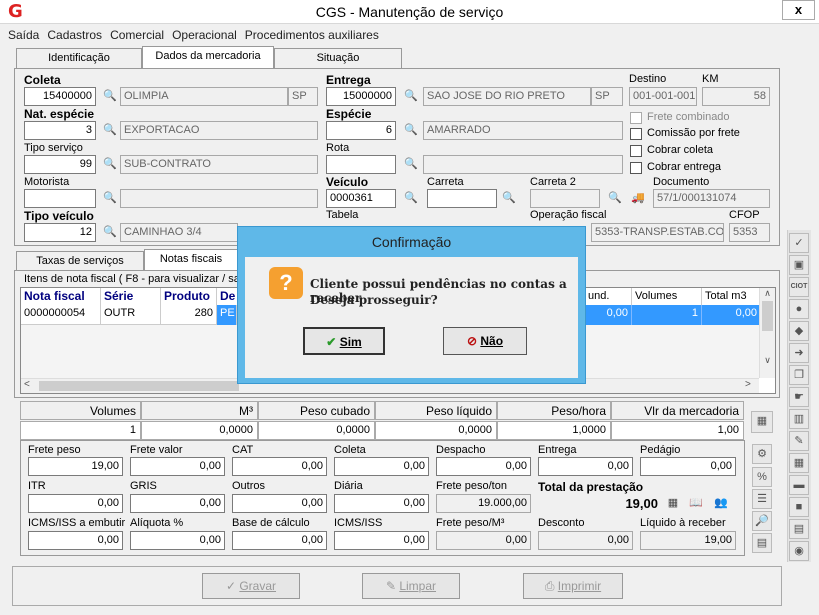 Image resolution: width=819 pixels, height=615 pixels. I want to click on entrega-charge-input: 0,00, so click(585, 466).